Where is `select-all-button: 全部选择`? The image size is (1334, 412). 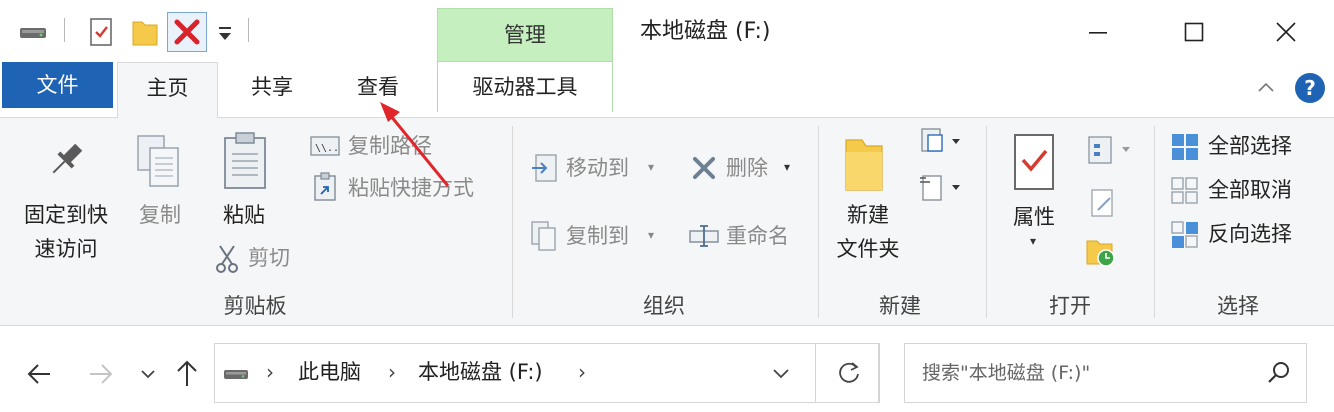 select-all-button: 全部选择 is located at coordinates (1250, 146).